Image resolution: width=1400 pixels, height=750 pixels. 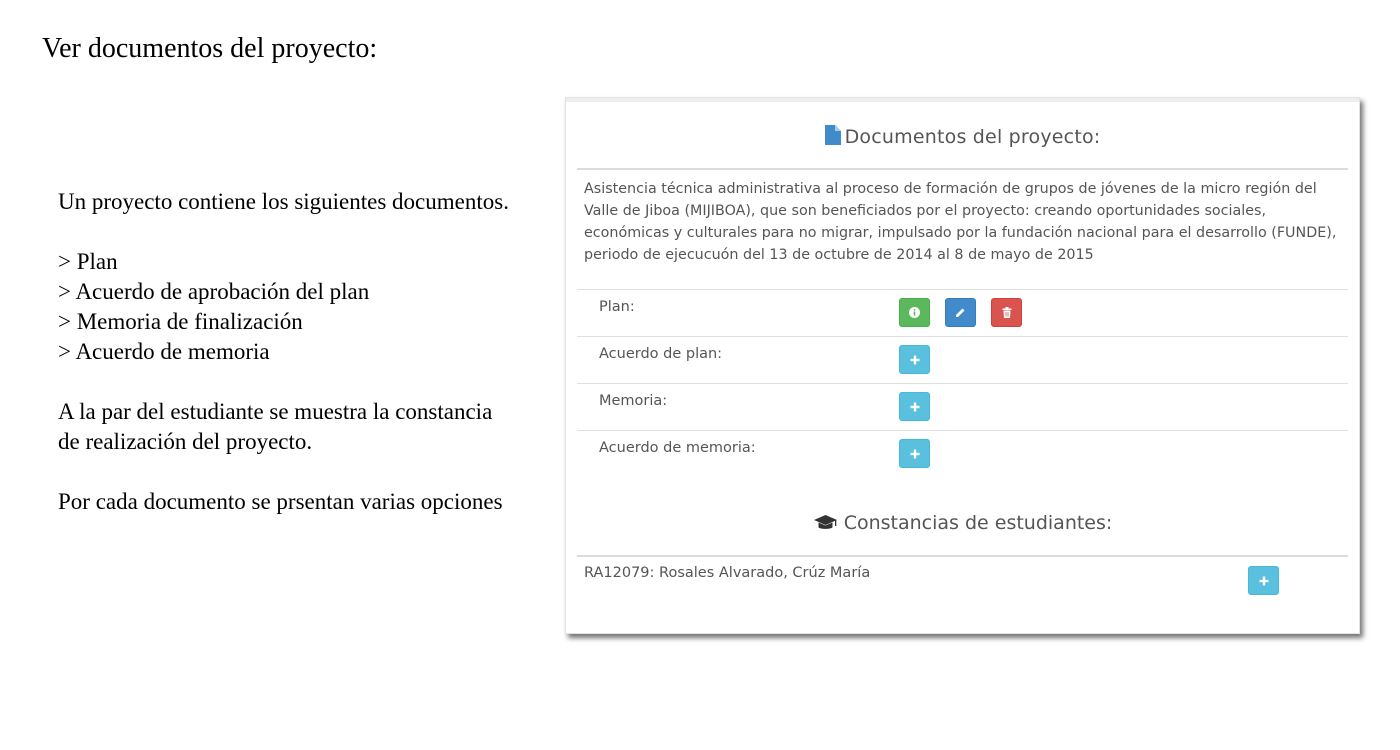 I want to click on delete-button, so click(x=1006, y=312).